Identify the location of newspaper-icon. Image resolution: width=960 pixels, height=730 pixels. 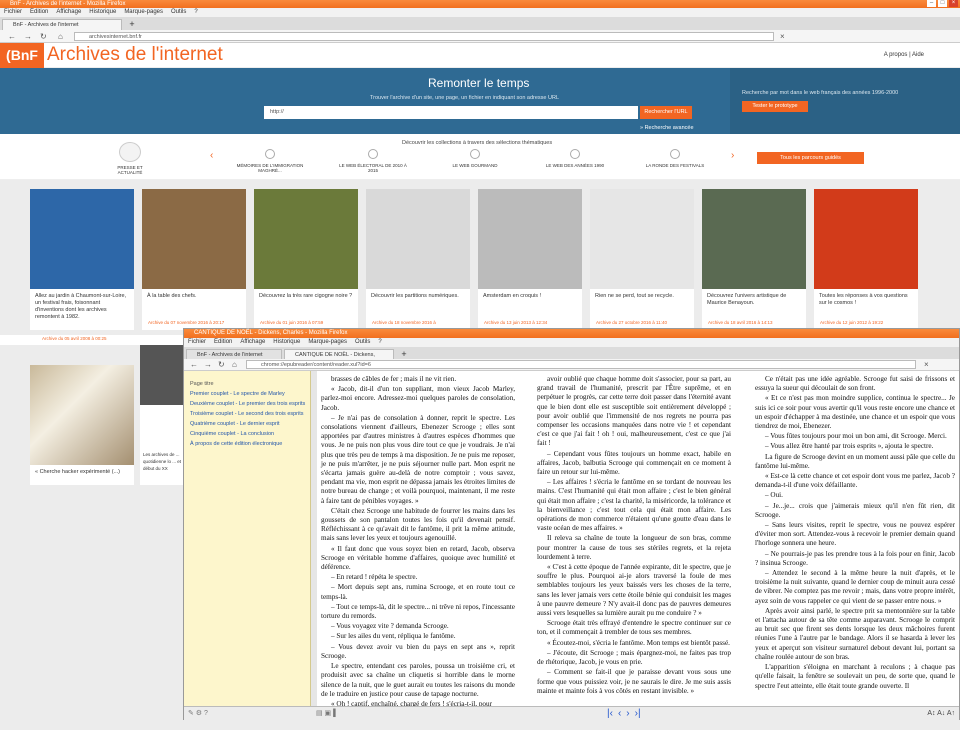
(130, 152).